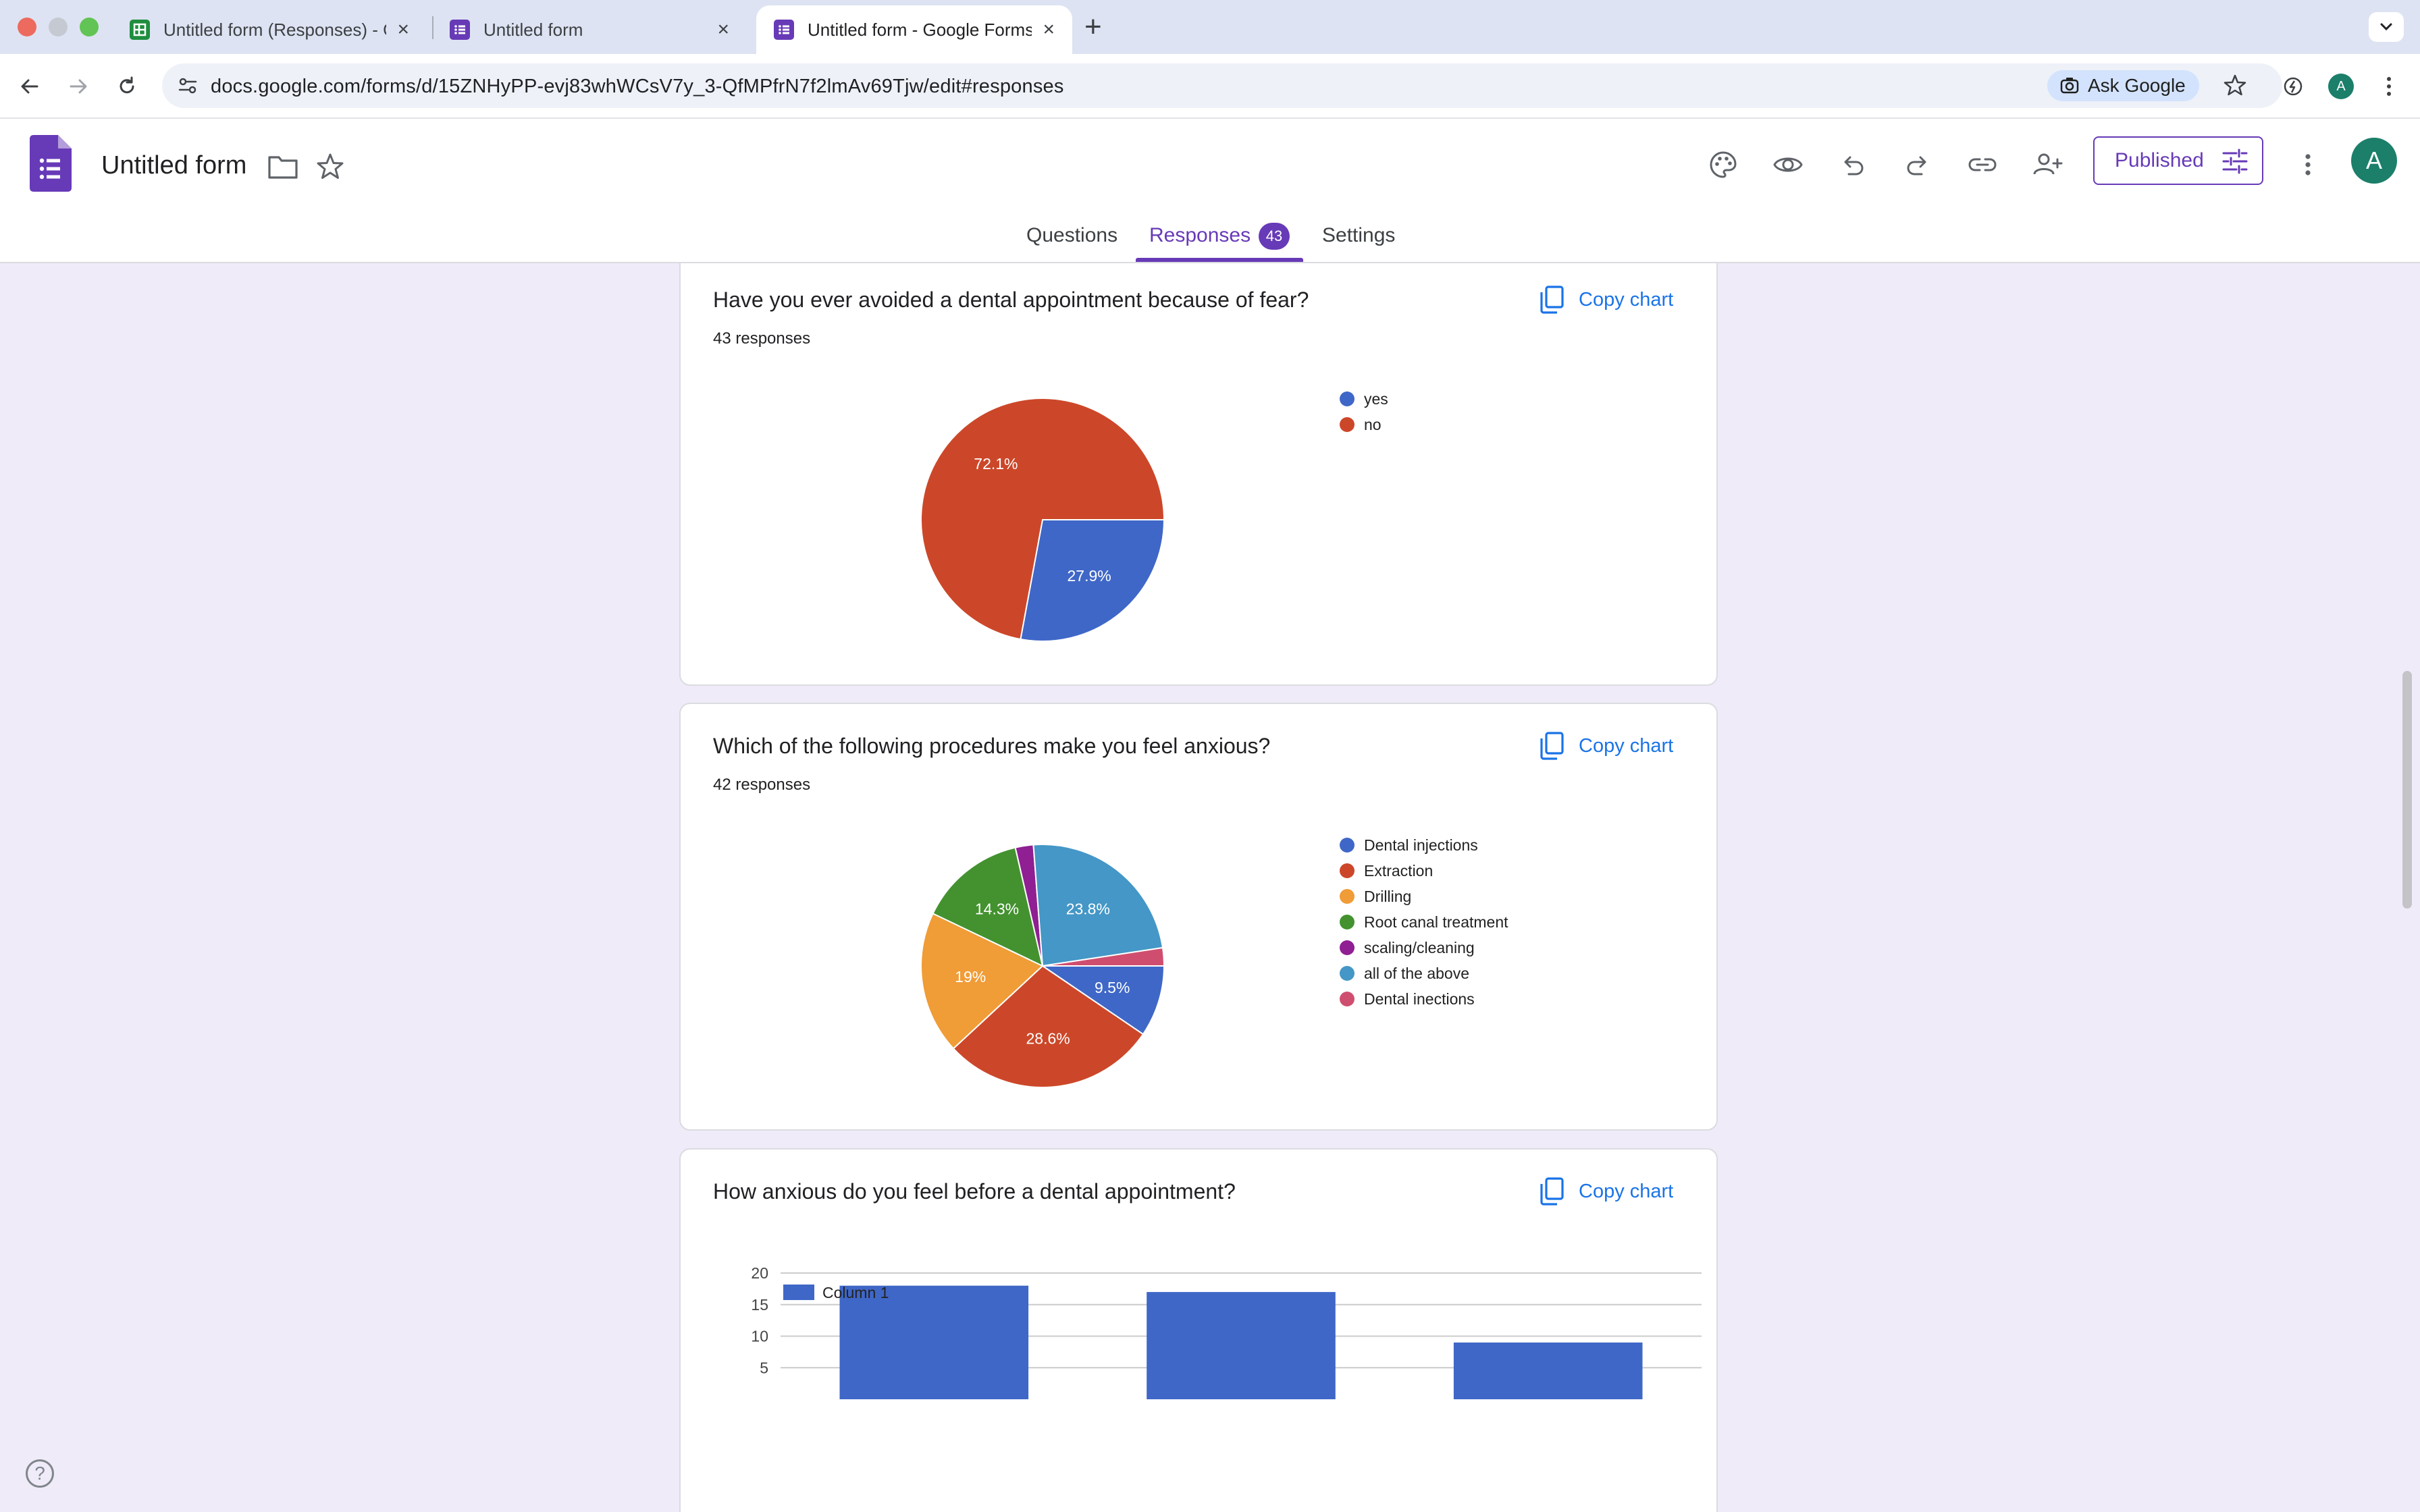 The height and width of the screenshot is (1512, 2420). What do you see at coordinates (58, 27) in the screenshot?
I see `minimize-window-button` at bounding box center [58, 27].